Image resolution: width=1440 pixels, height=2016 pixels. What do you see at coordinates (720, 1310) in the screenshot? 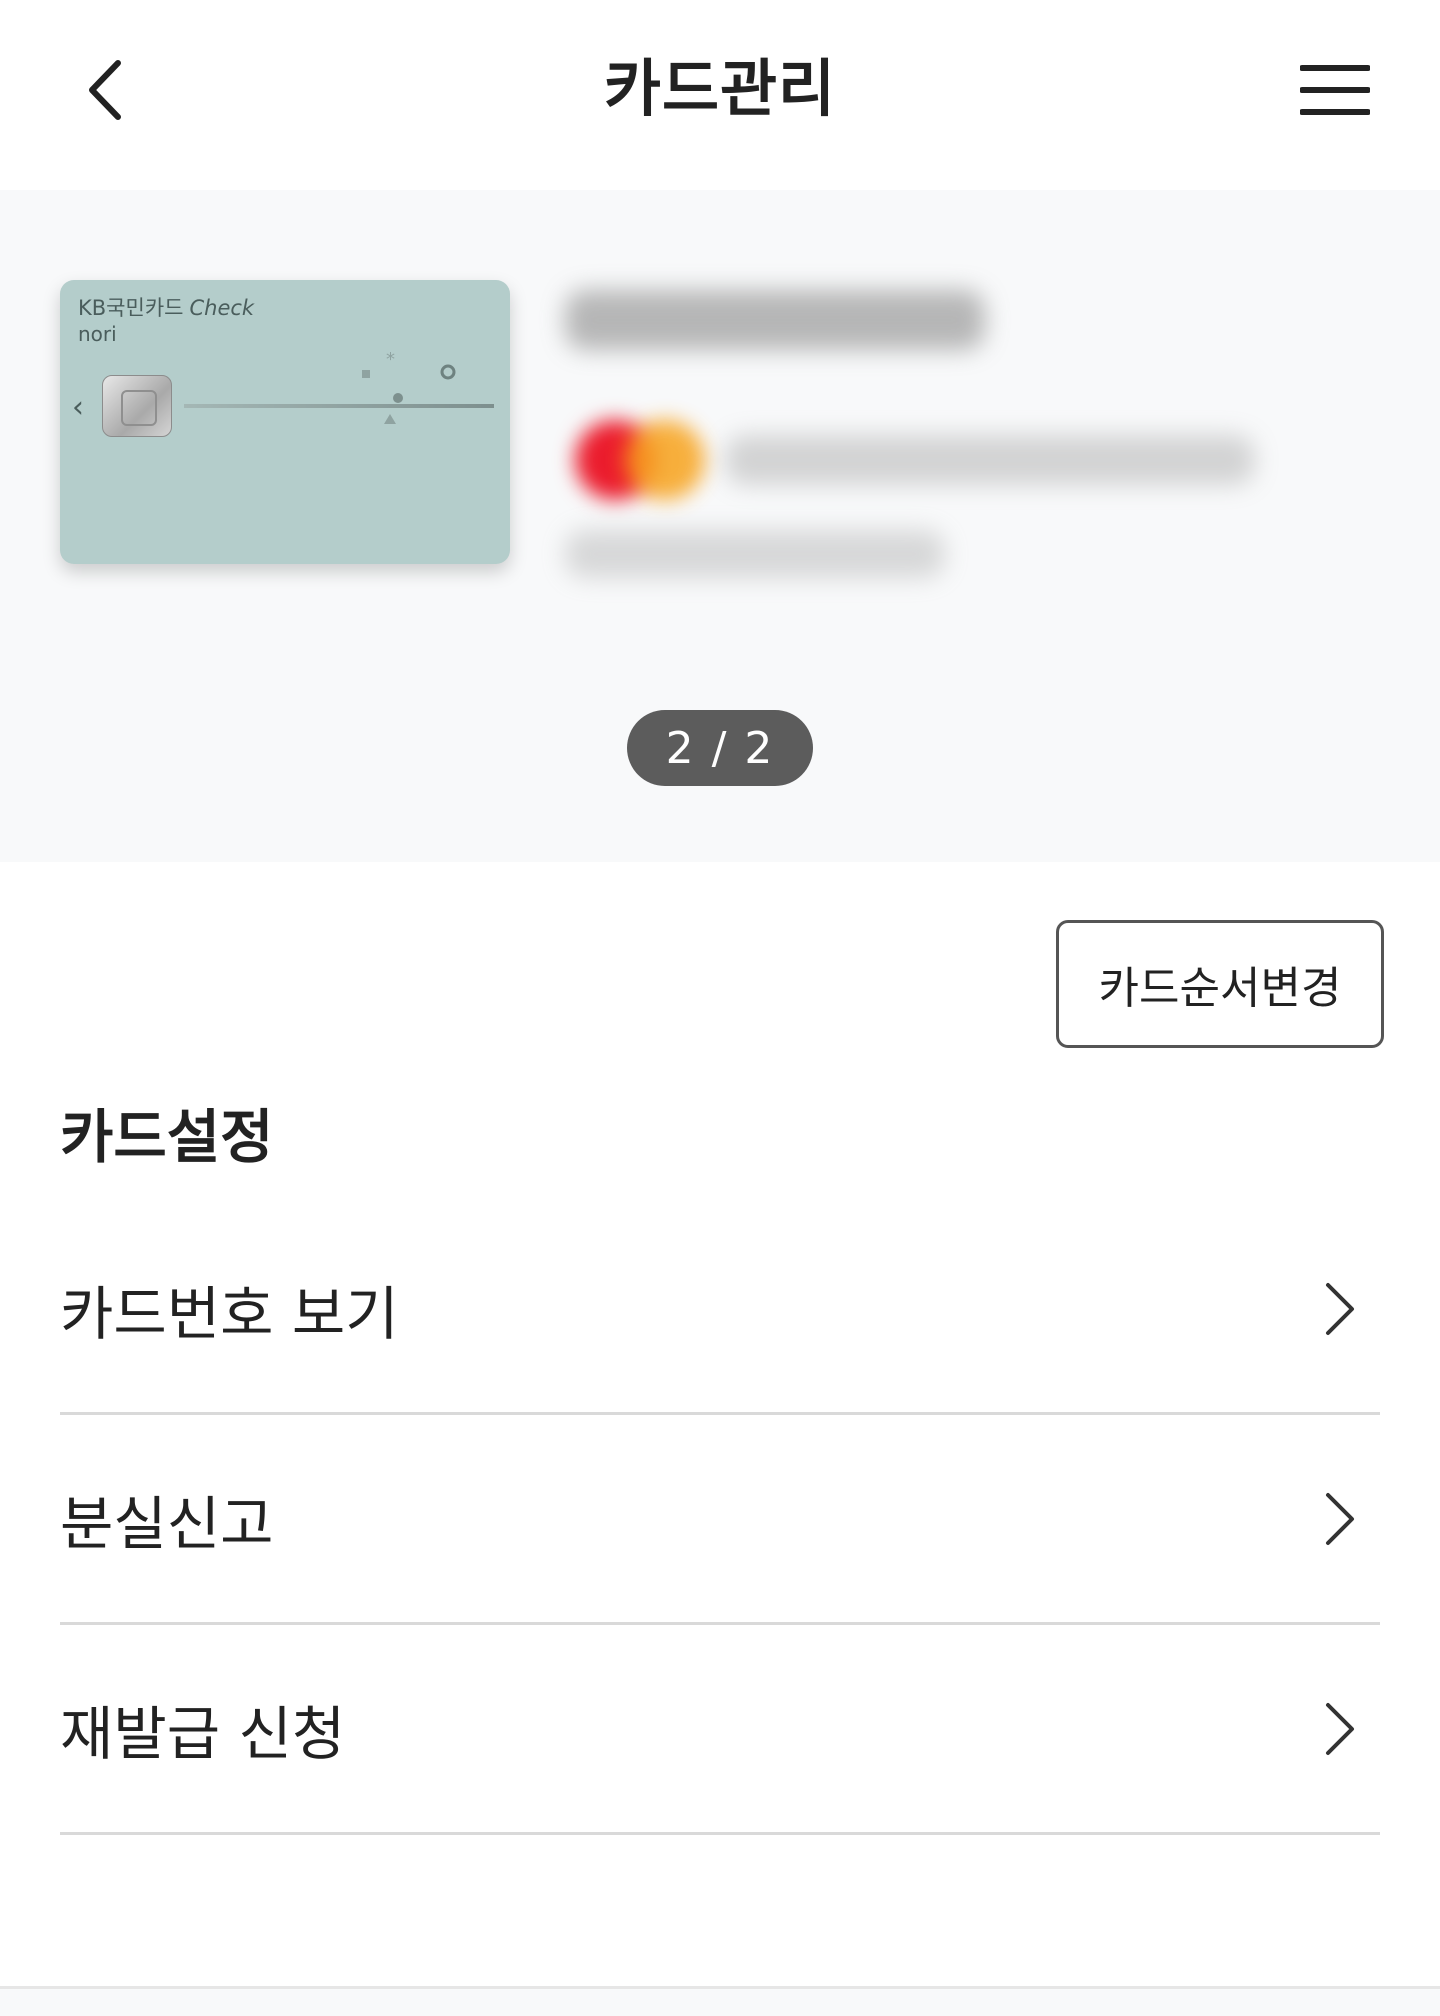
I see `view-card-number-item: 카드번호 보기` at bounding box center [720, 1310].